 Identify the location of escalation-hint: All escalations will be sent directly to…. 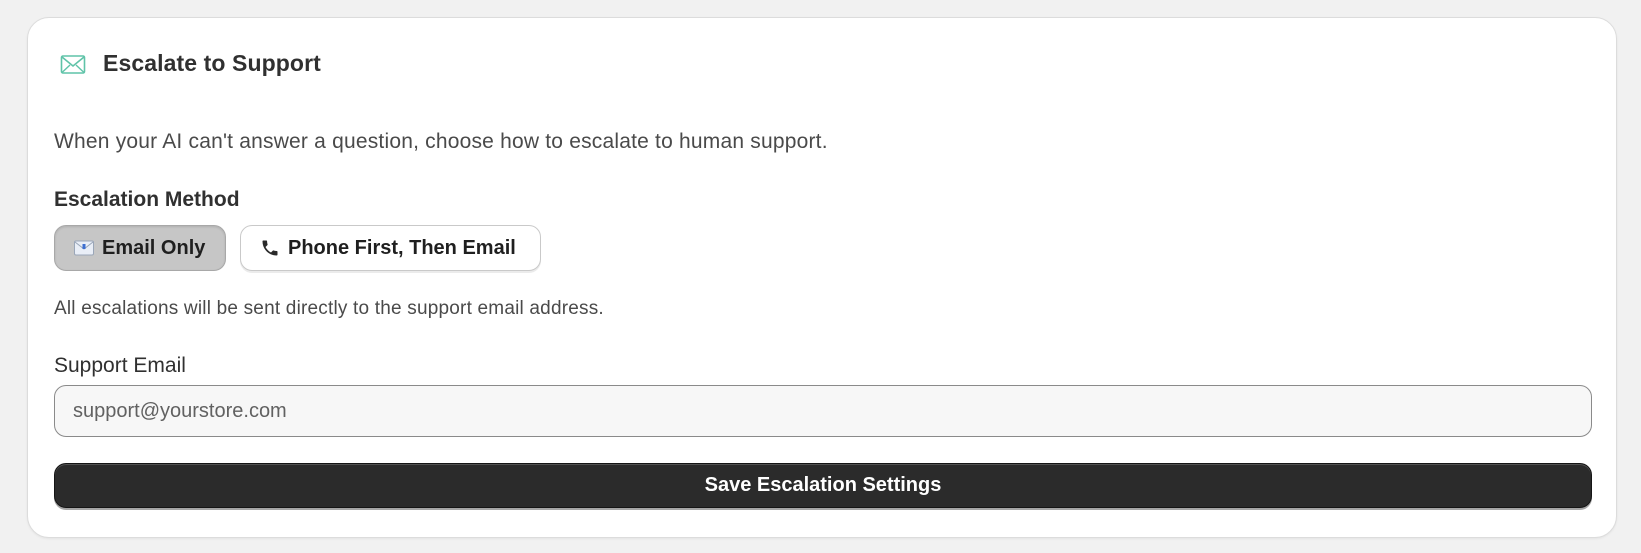
(329, 308).